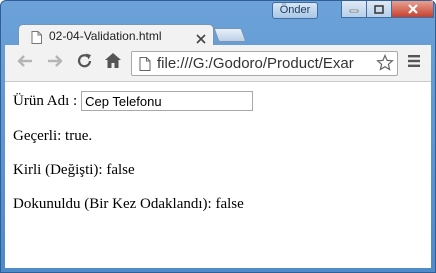 The image size is (436, 273). I want to click on home-icon, so click(113, 63).